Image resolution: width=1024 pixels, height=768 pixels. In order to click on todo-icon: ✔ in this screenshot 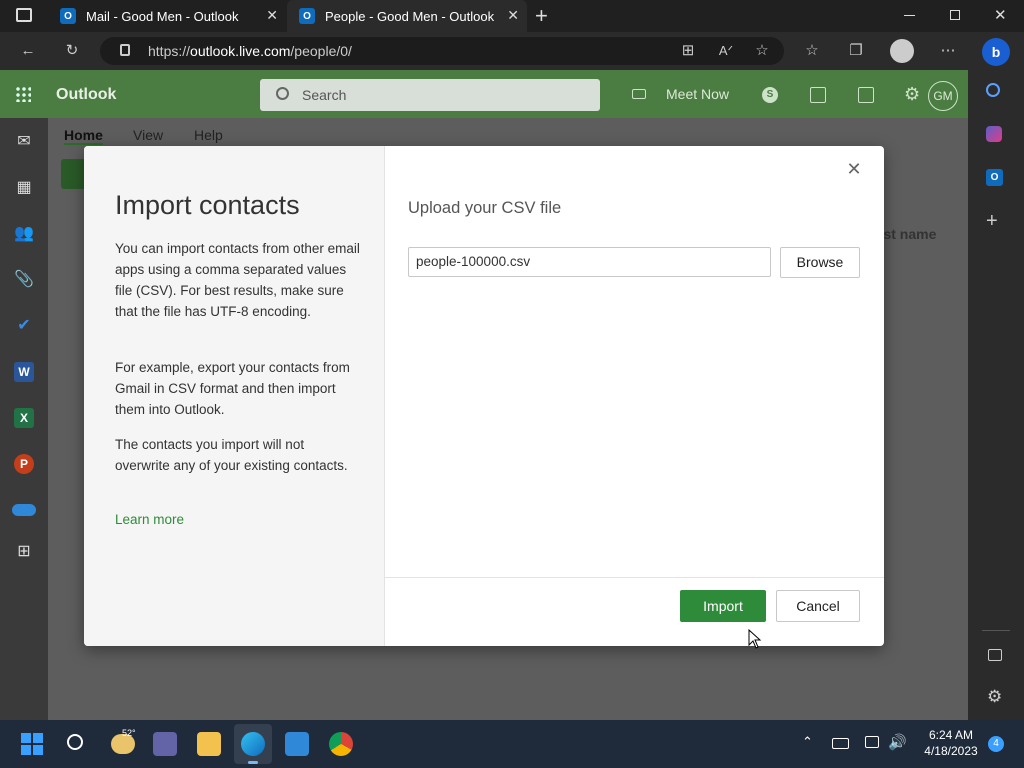, I will do `click(24, 326)`.